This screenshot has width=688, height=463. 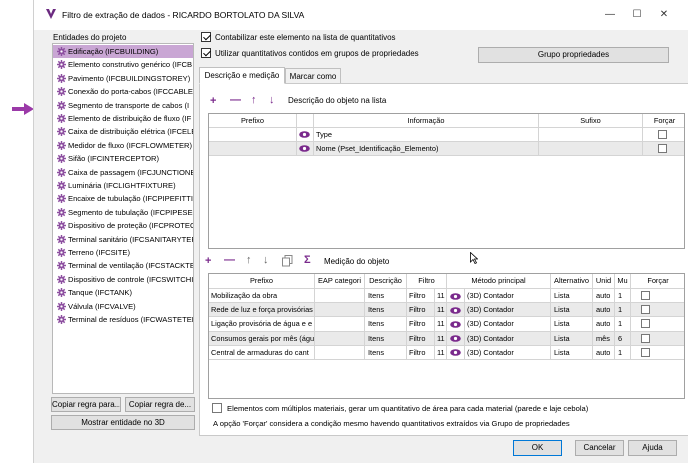 I want to click on remove-description-icon: —, so click(x=235, y=100).